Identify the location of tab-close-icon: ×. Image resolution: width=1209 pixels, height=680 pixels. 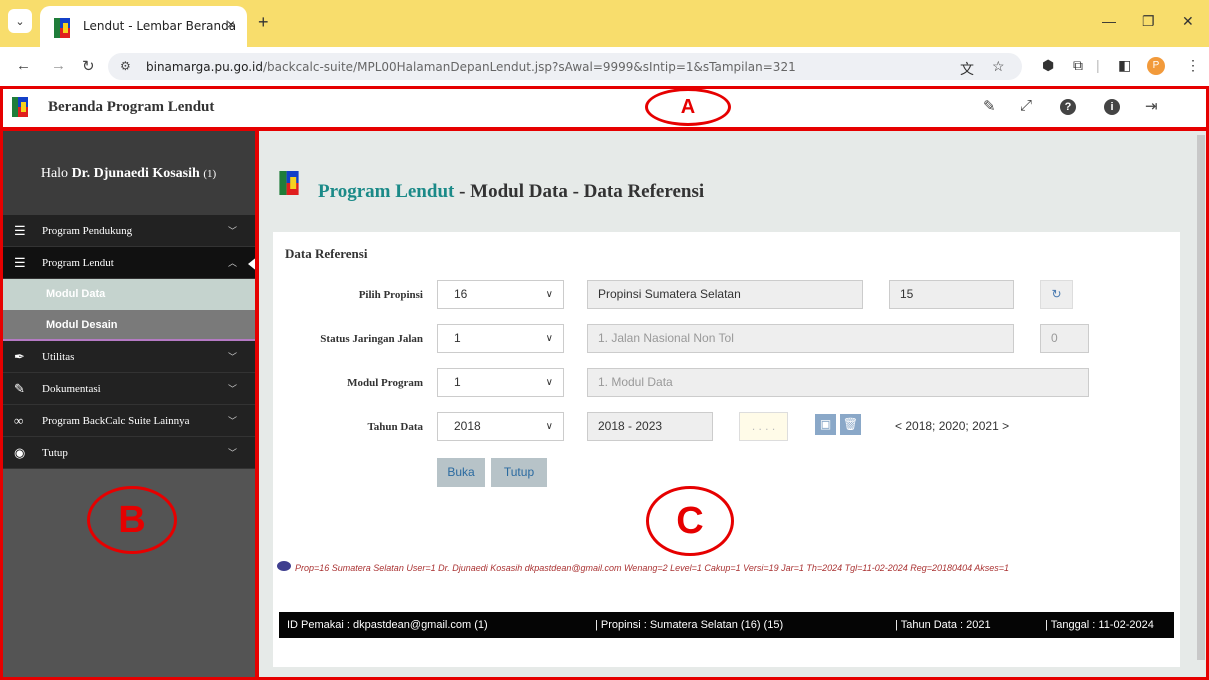
(231, 24).